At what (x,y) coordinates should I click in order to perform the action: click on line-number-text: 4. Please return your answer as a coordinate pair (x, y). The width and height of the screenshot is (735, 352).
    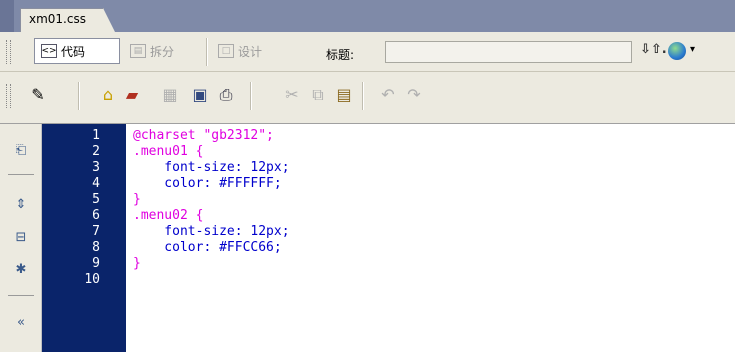
    Looking at the image, I should click on (96, 183).